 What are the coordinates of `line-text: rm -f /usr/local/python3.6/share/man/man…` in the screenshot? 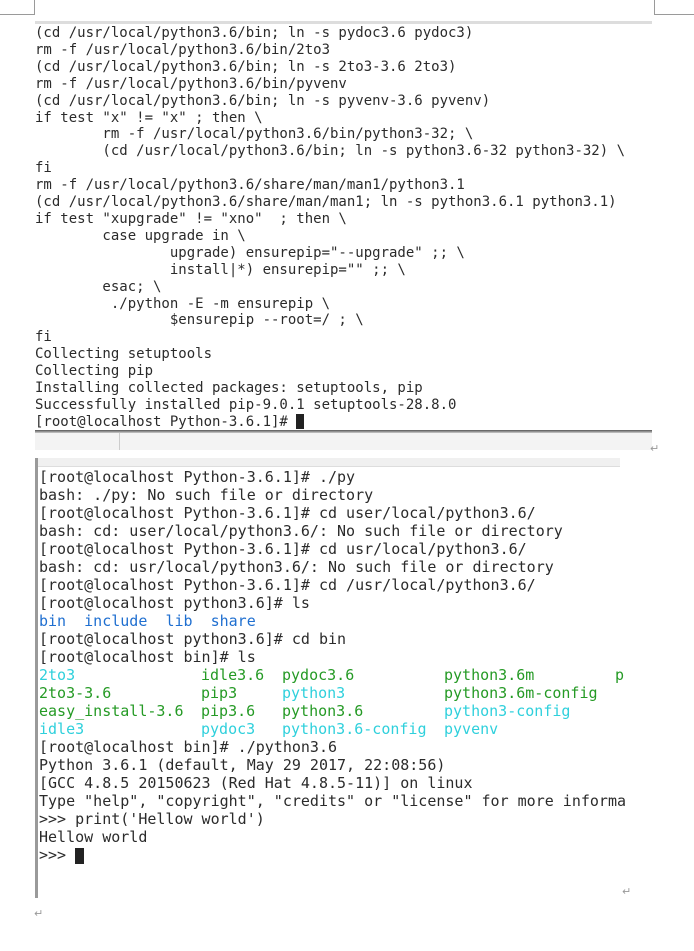 It's located at (250, 185).